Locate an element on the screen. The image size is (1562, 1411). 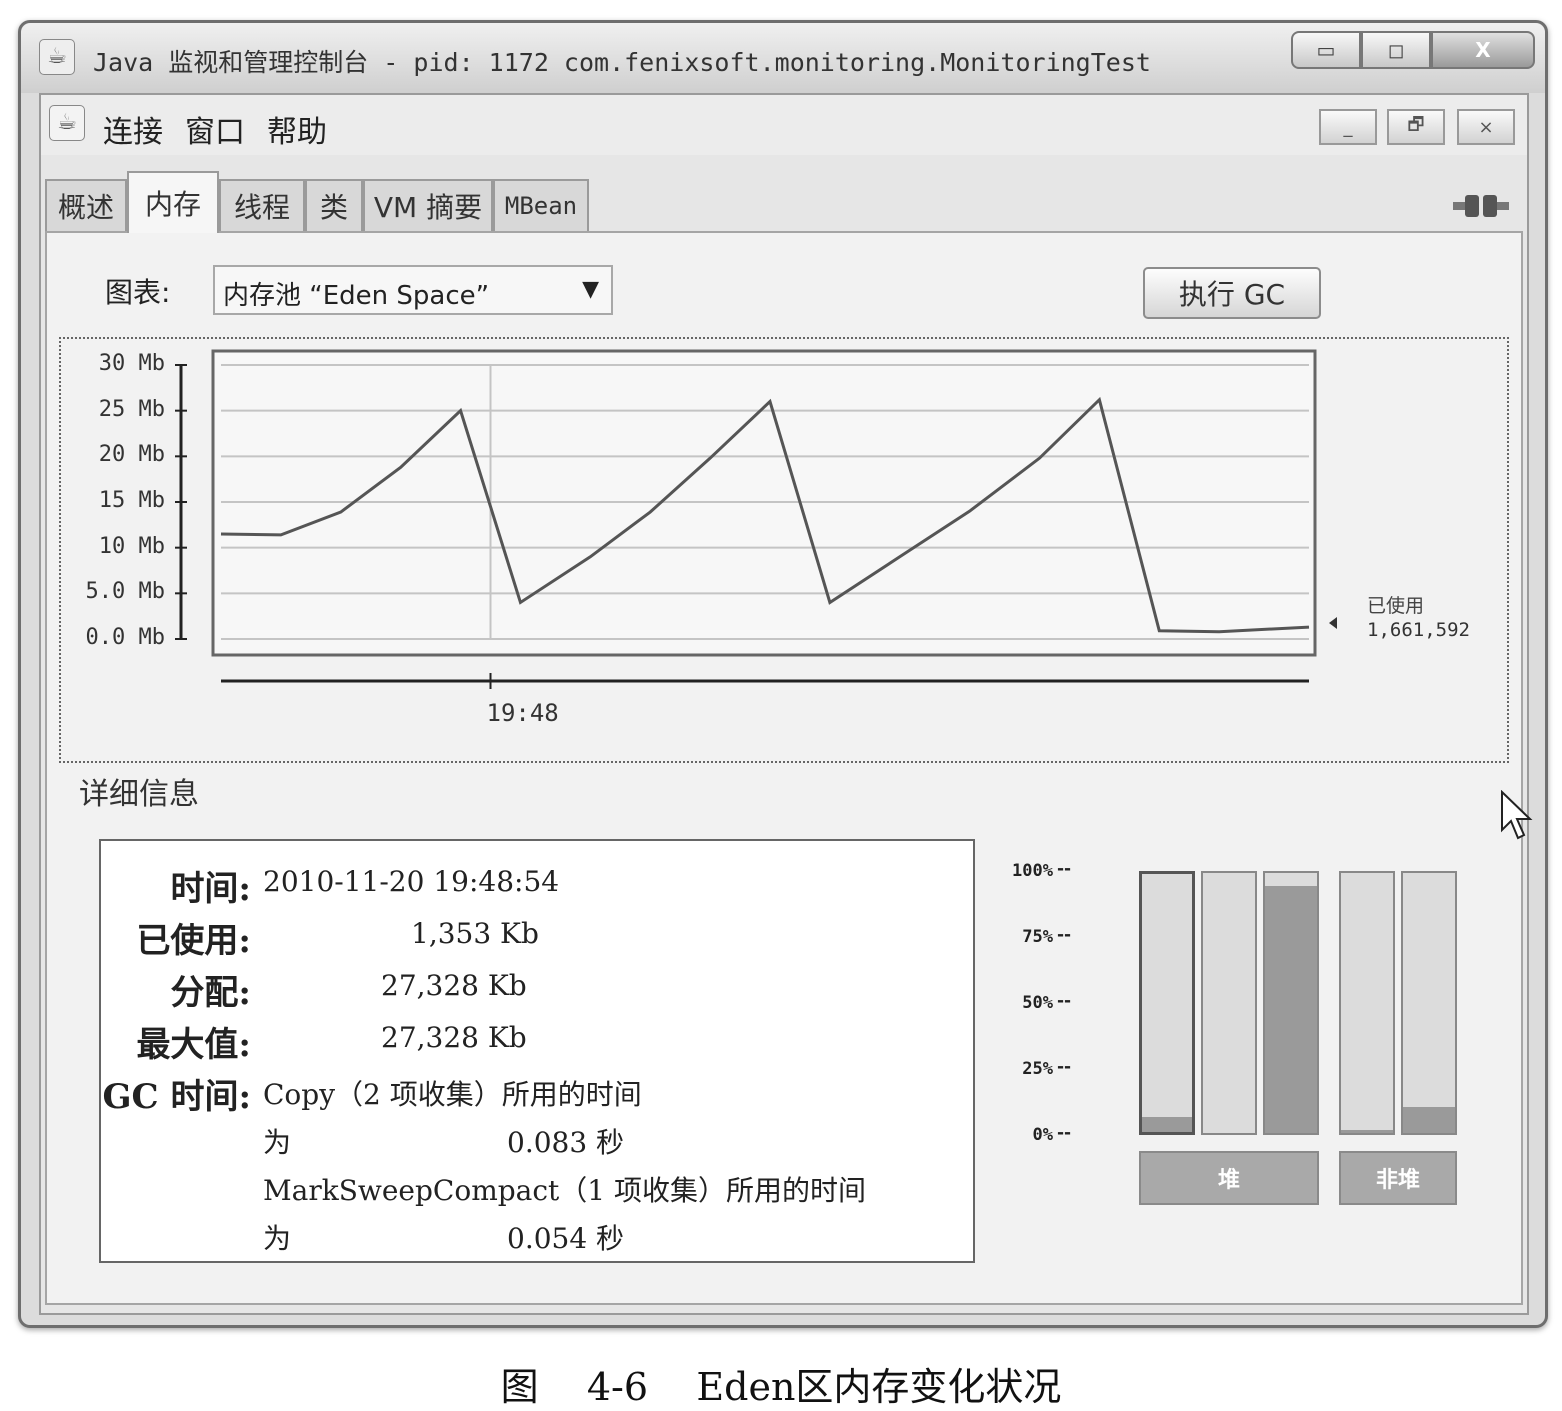
chart-select-value: 内存池 “Eden Space” is located at coordinates (356, 296).